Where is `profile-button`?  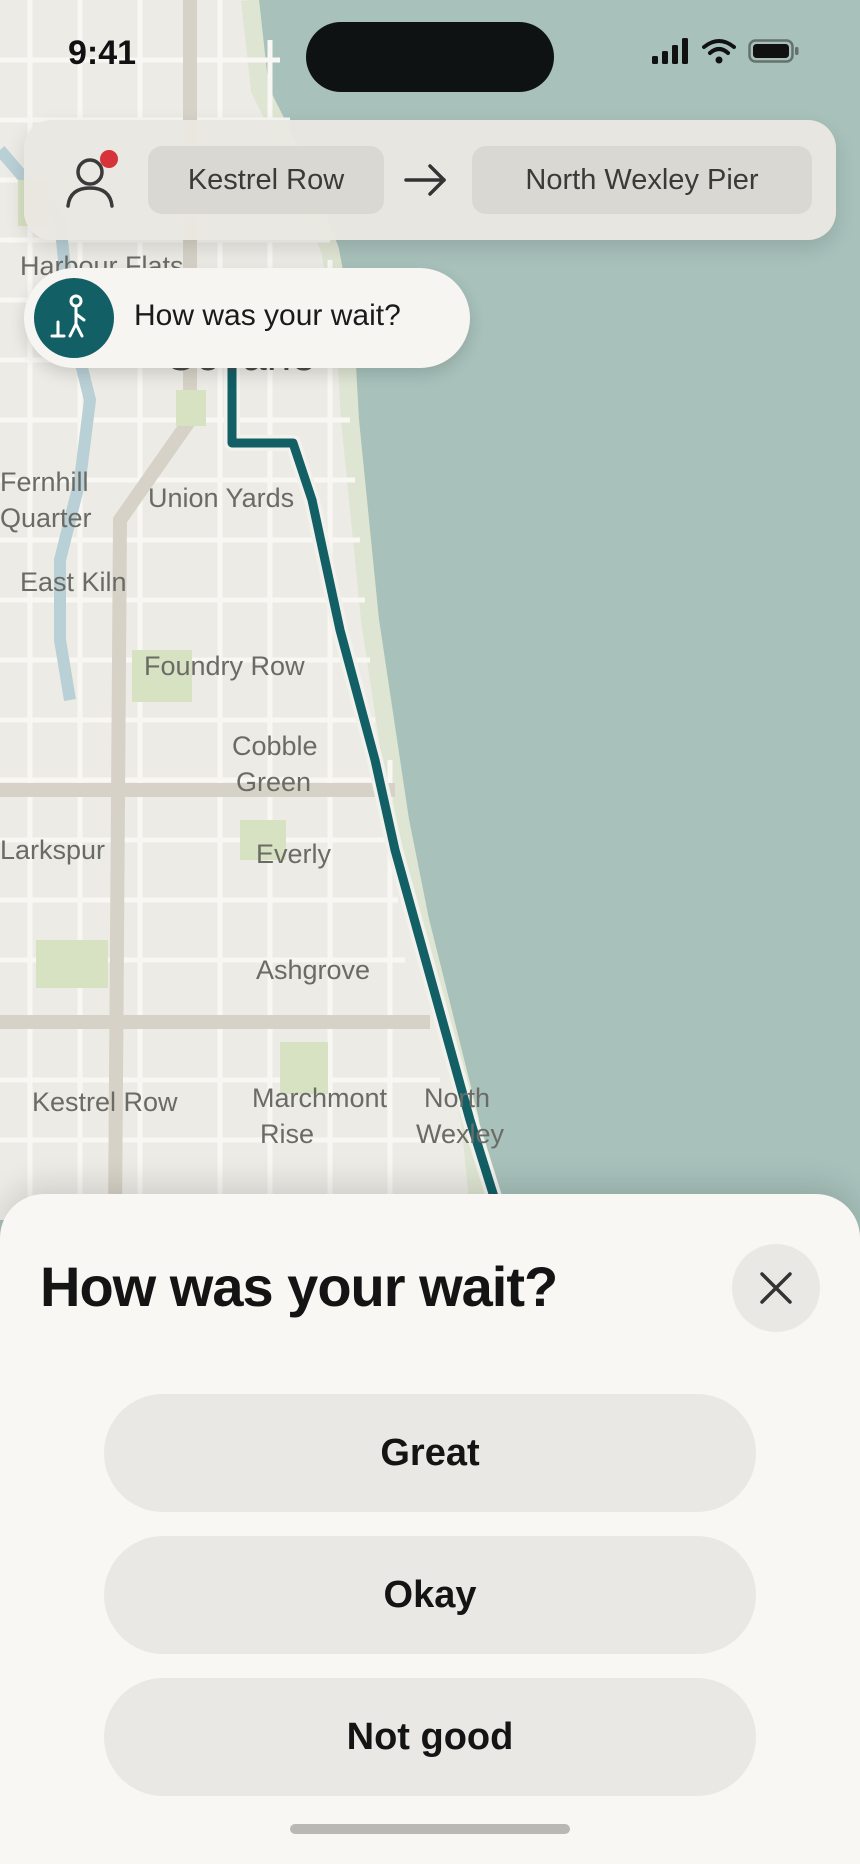
profile-button is located at coordinates (96, 180).